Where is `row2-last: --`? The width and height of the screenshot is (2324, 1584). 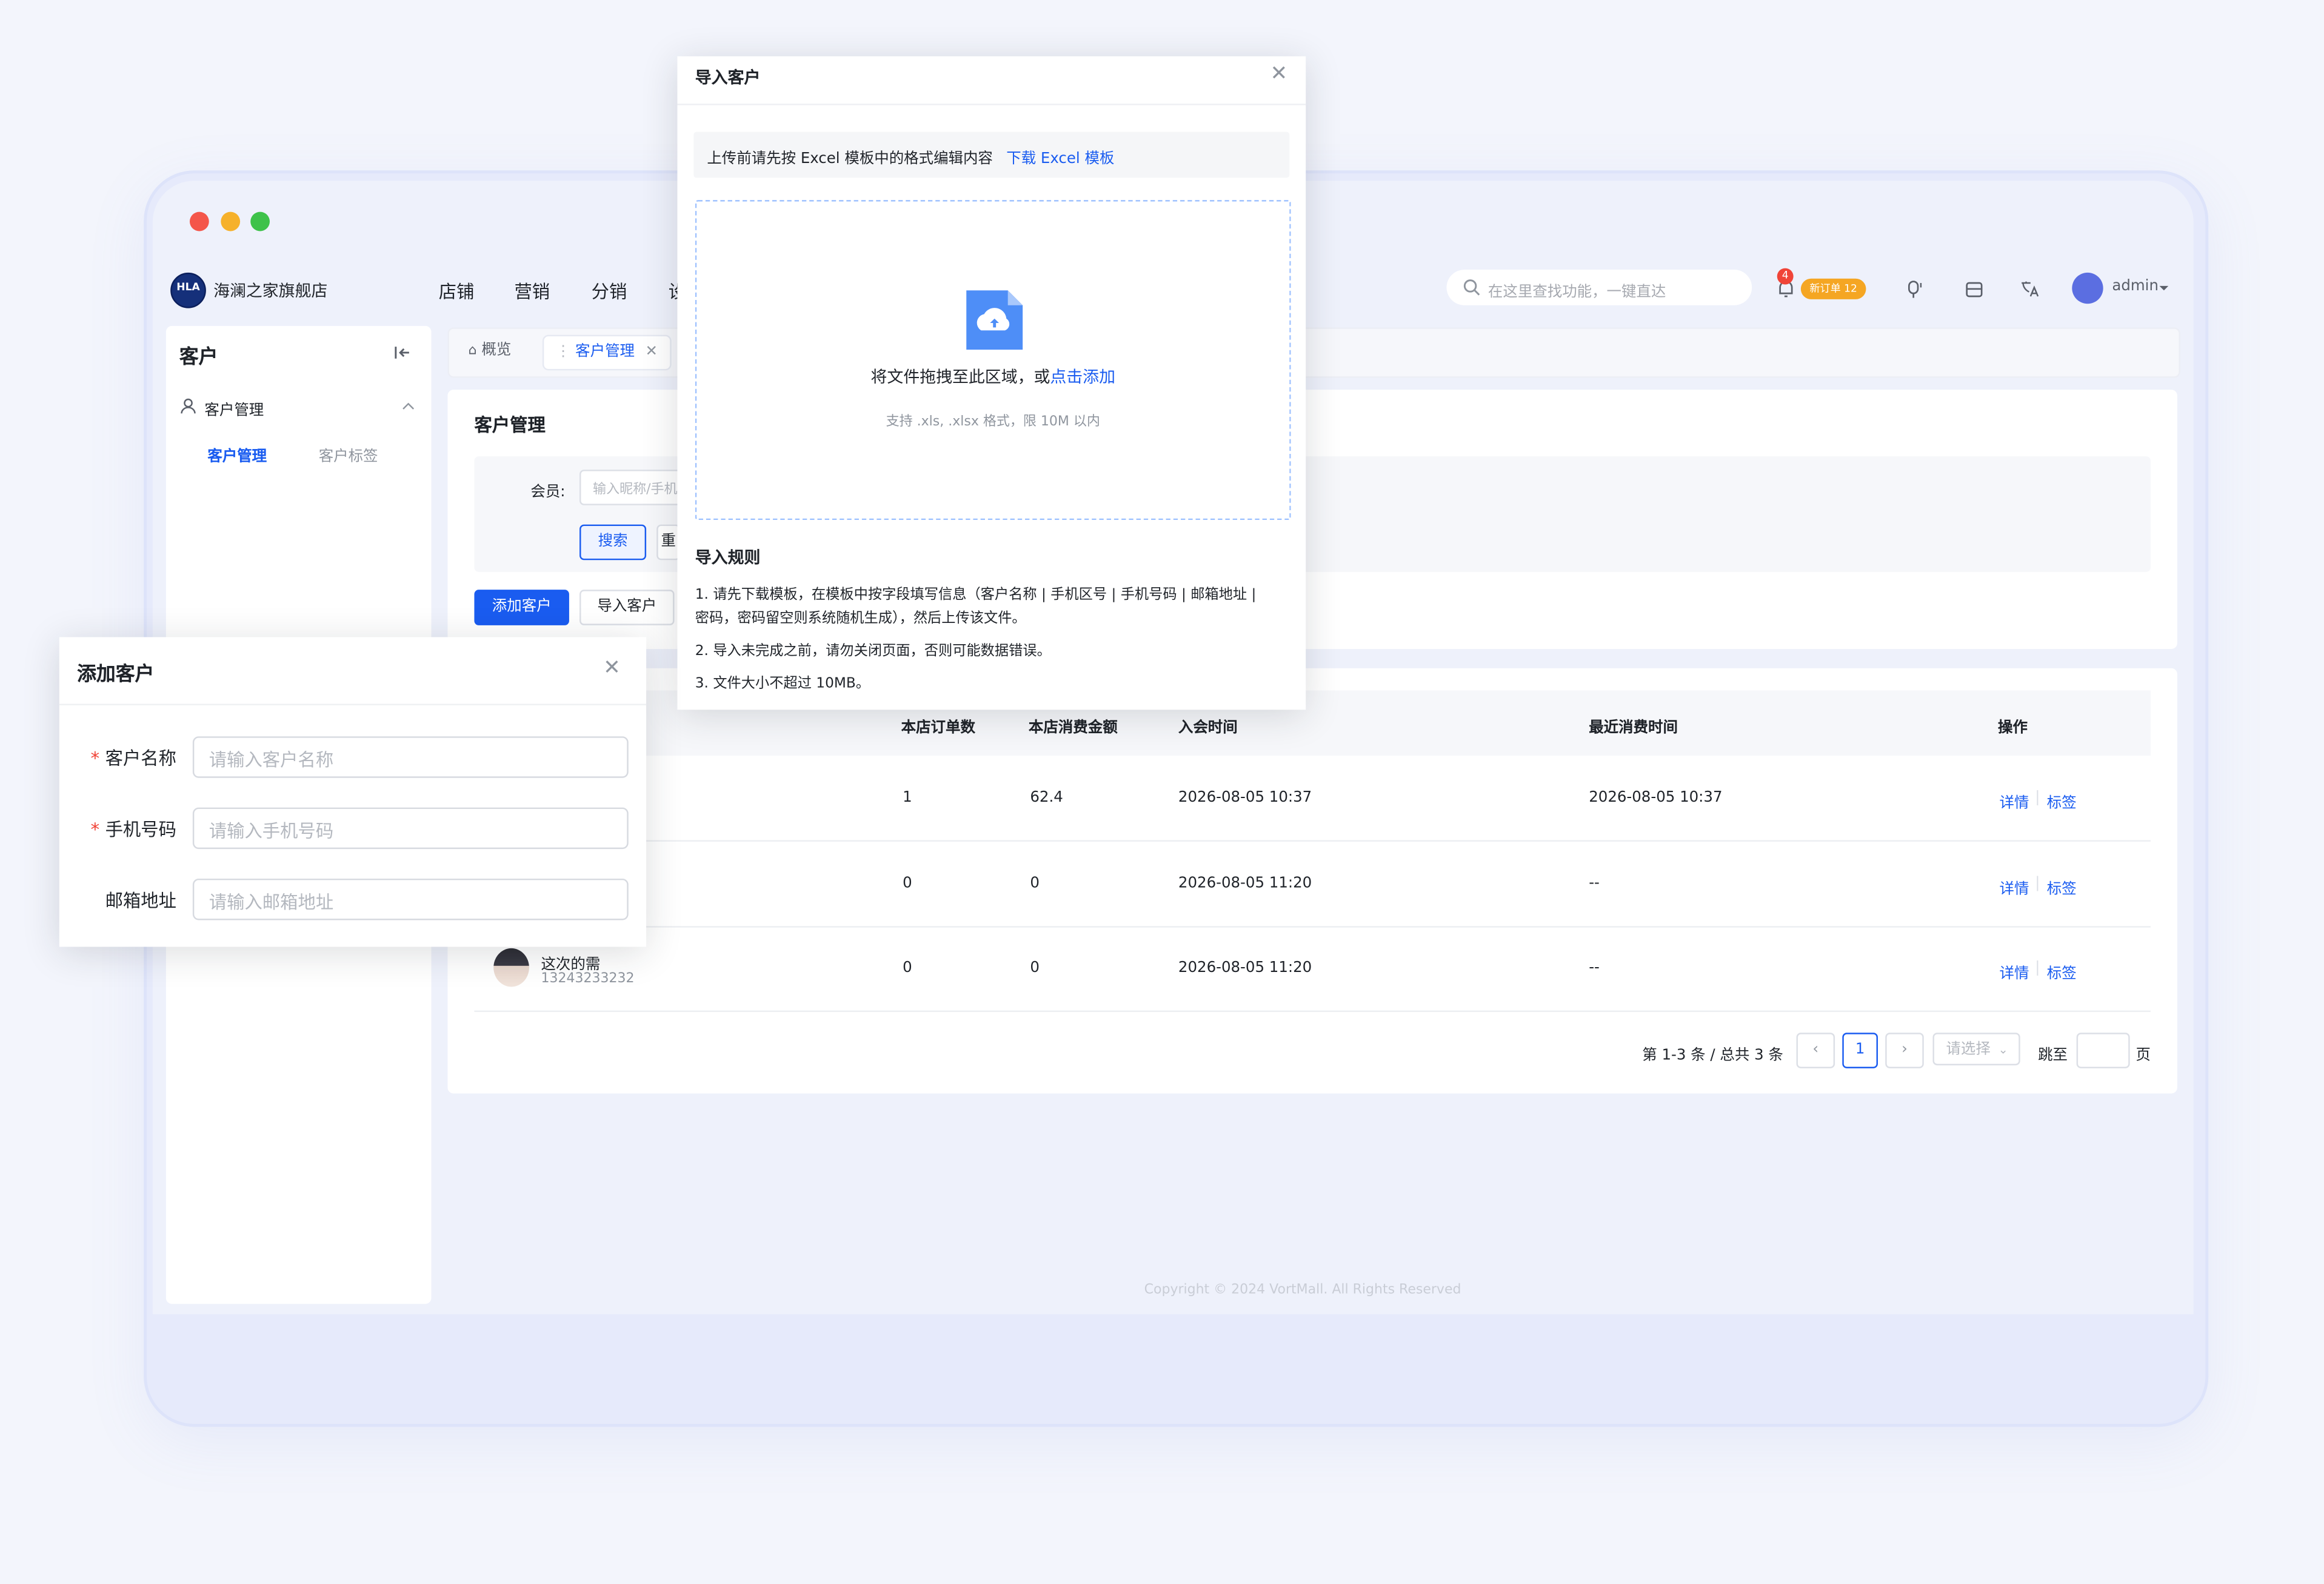 row2-last: -- is located at coordinates (1595, 884).